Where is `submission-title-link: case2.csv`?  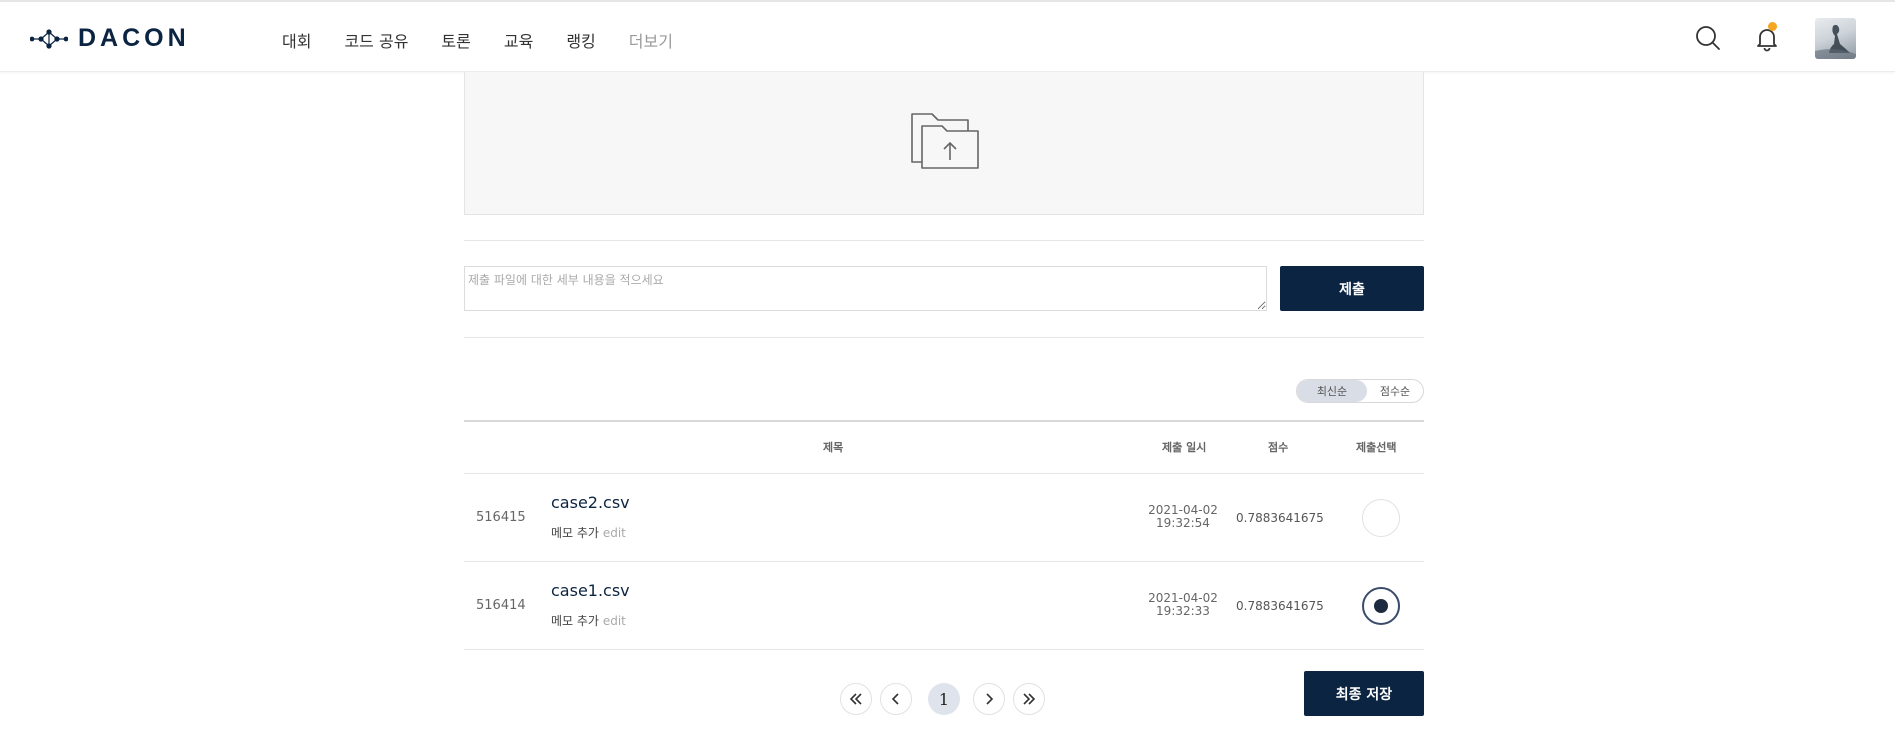 submission-title-link: case2.csv is located at coordinates (590, 502).